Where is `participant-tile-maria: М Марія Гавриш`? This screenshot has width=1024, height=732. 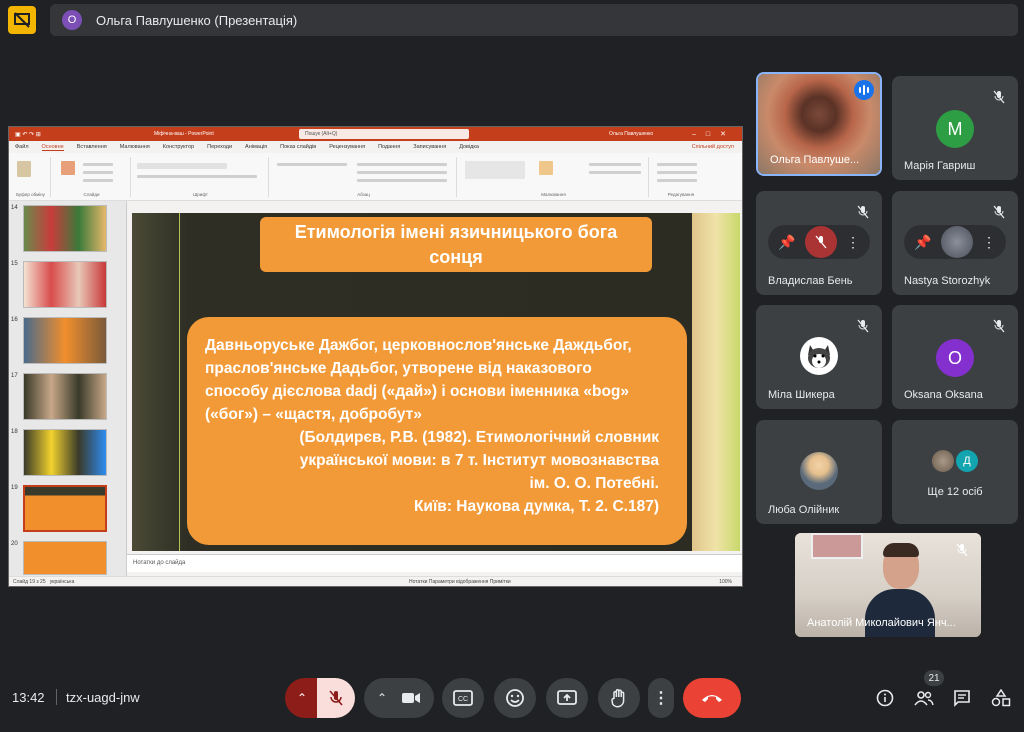
participant-tile-maria: М Марія Гавриш is located at coordinates (955, 128).